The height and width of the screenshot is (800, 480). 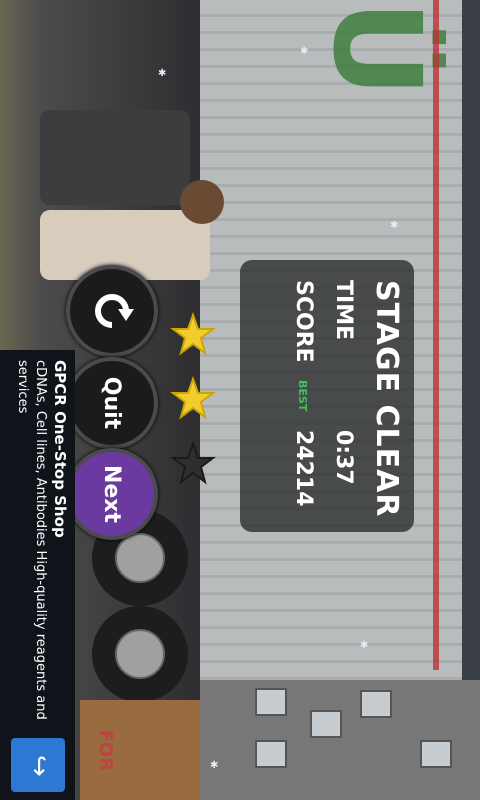 I want to click on time-value: 0:37, so click(x=343, y=457).